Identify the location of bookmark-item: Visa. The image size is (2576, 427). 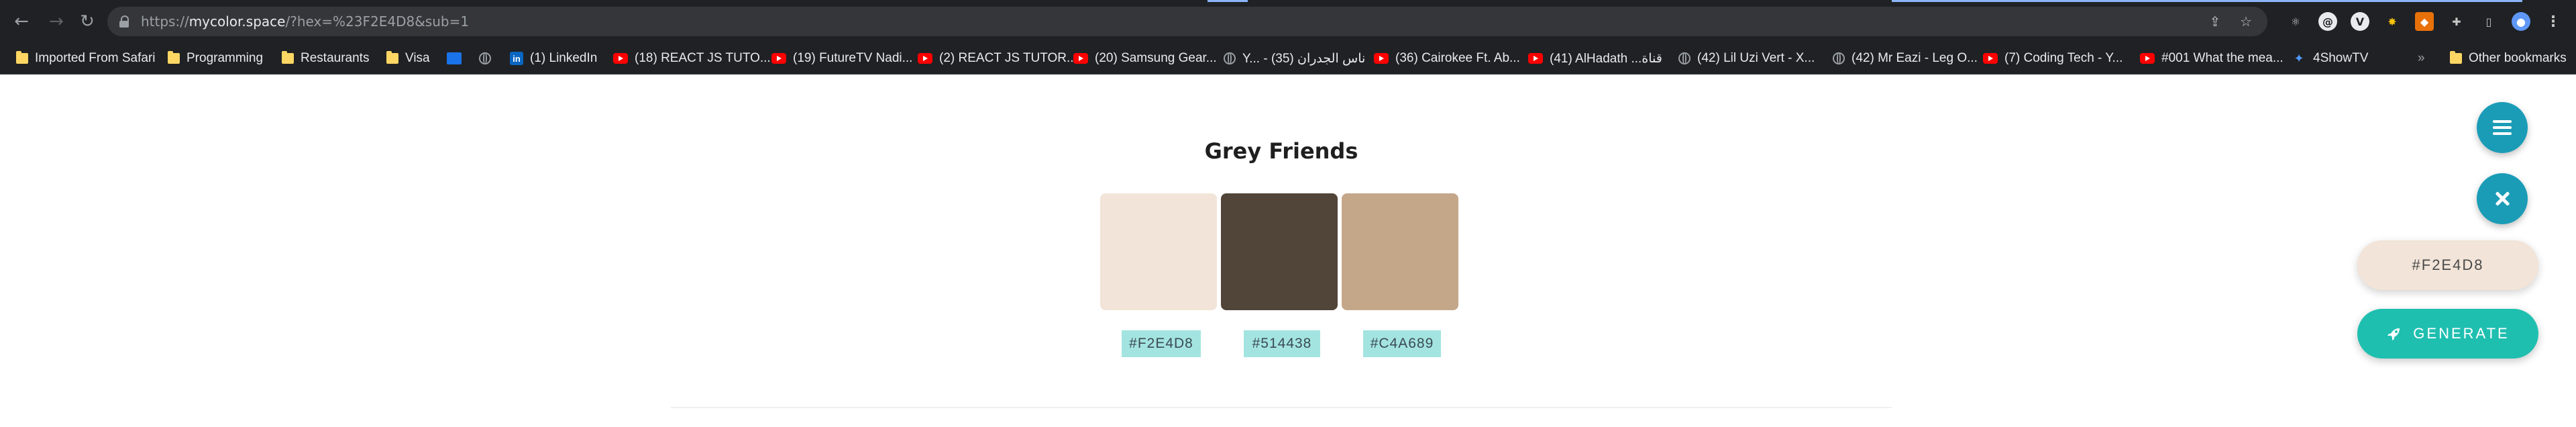
(408, 58).